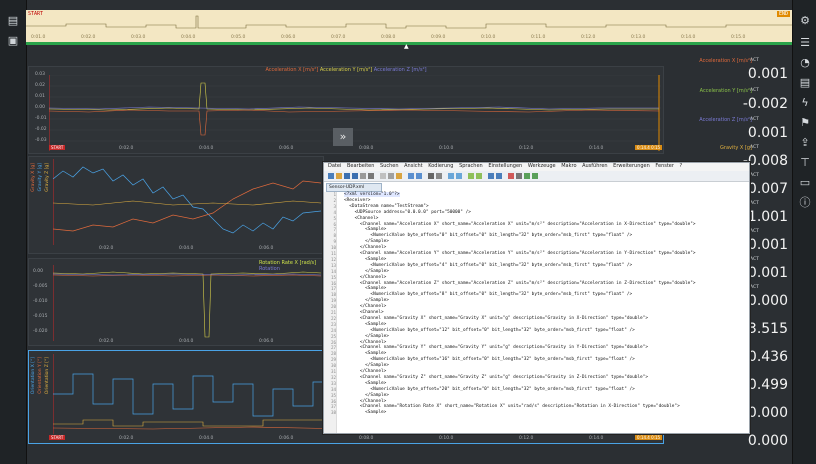 The height and width of the screenshot is (464, 816). What do you see at coordinates (805, 43) in the screenshot?
I see `list-icon: ☰` at bounding box center [805, 43].